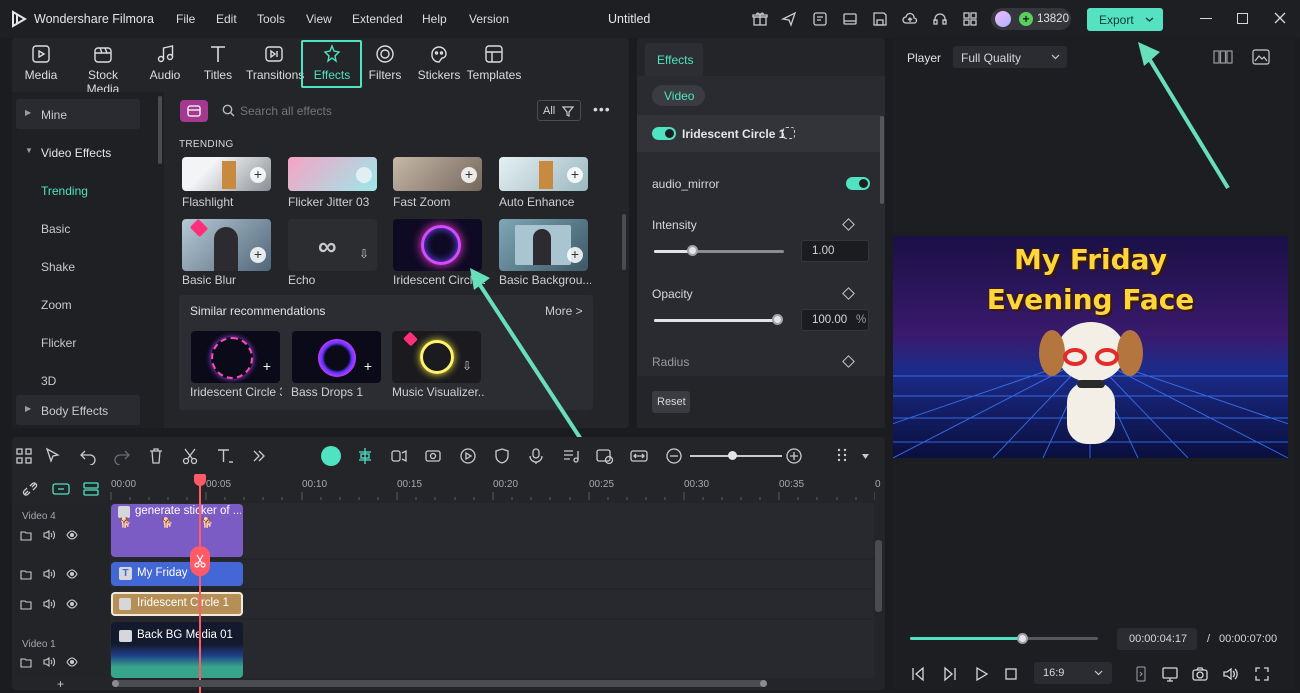  Describe the element at coordinates (789, 133) in the screenshot. I see `select-region-icon` at that location.